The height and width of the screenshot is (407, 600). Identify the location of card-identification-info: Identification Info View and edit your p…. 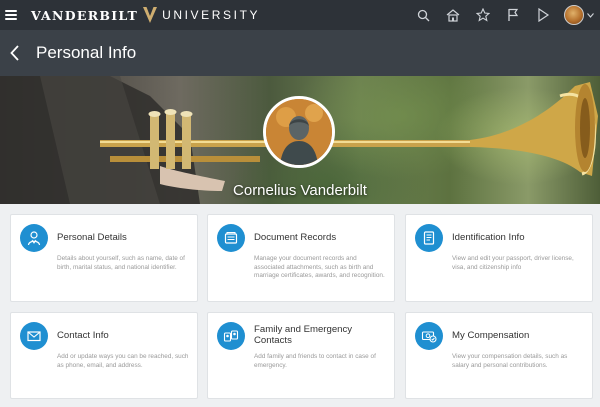
(499, 258).